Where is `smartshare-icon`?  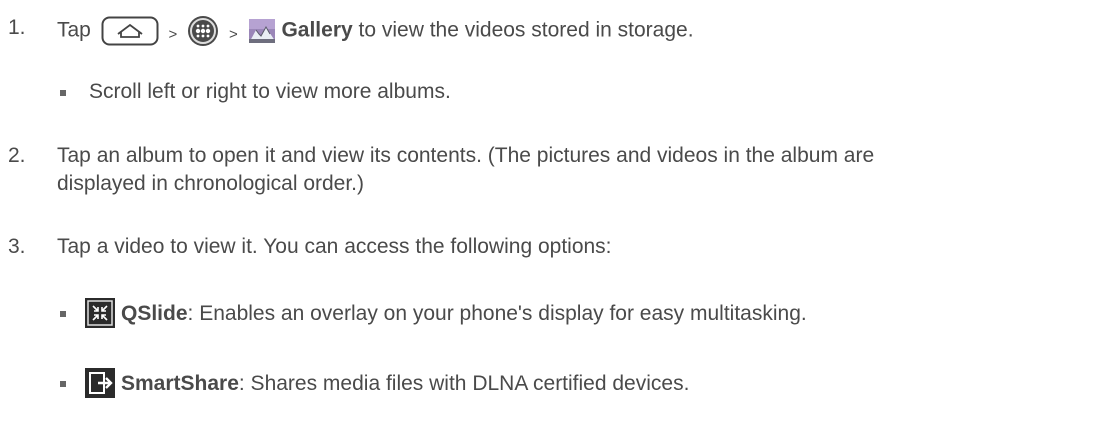
smartshare-icon is located at coordinates (103, 384).